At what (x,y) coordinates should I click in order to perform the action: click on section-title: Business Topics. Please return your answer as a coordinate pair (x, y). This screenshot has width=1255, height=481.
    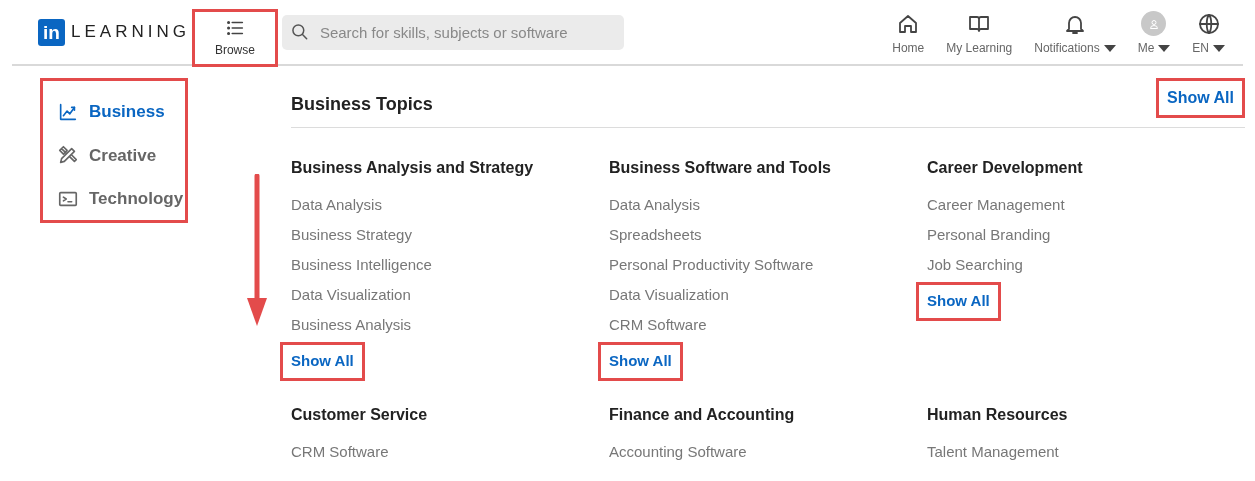
    Looking at the image, I should click on (362, 104).